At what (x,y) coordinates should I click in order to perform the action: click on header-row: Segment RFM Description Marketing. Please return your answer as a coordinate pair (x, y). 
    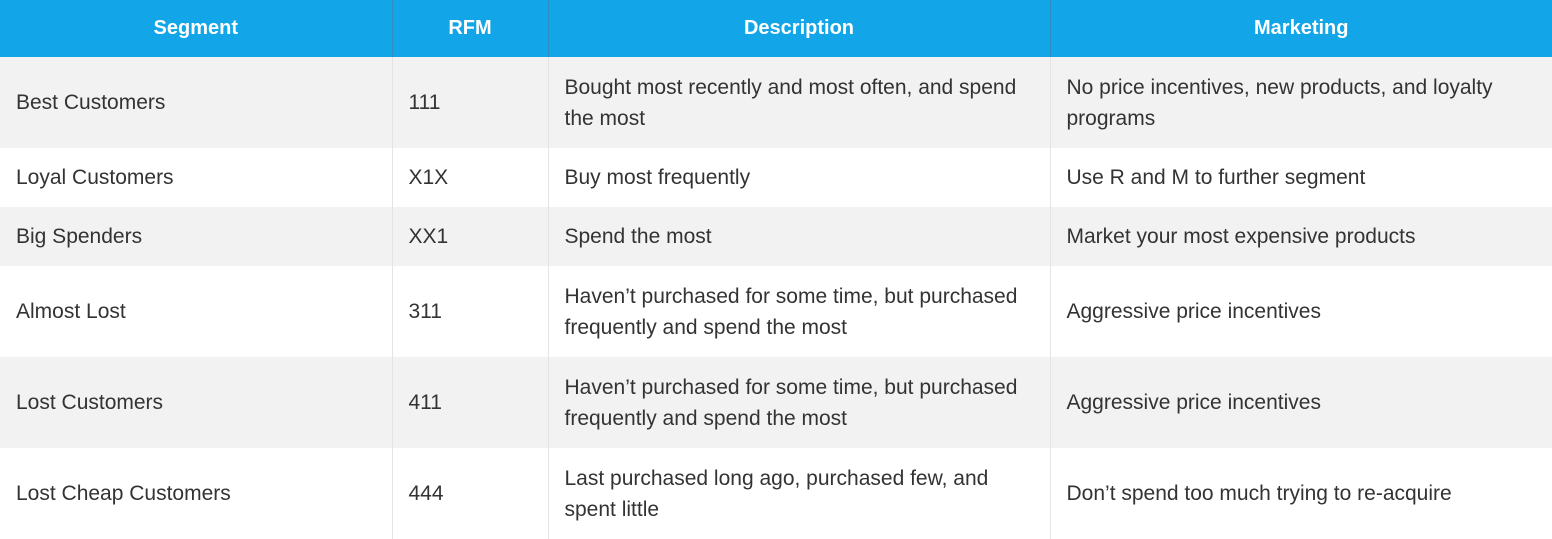
    Looking at the image, I should click on (776, 28).